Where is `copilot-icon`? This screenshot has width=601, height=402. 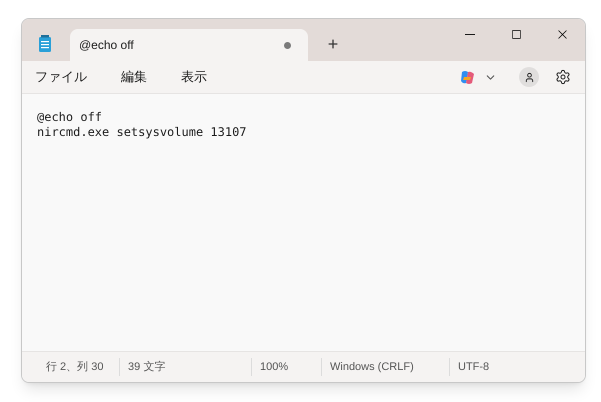
copilot-icon is located at coordinates (467, 77).